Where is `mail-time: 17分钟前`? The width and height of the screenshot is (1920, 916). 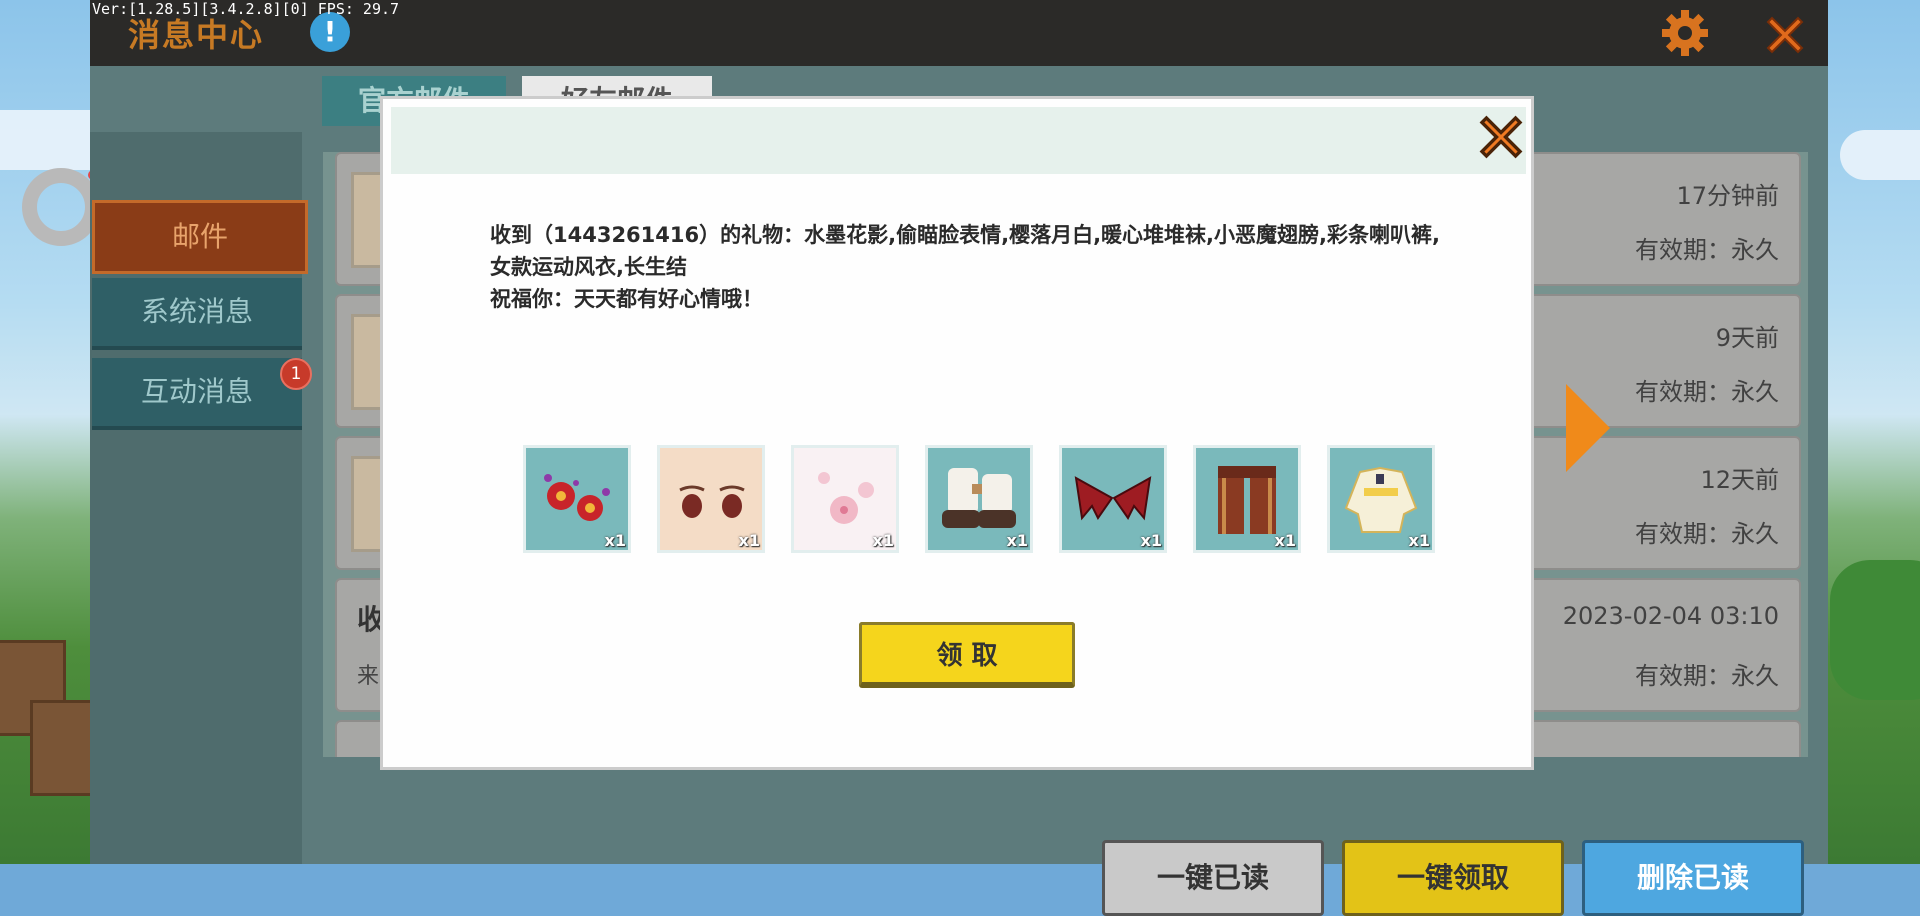
mail-time: 17分钟前 is located at coordinates (1727, 196).